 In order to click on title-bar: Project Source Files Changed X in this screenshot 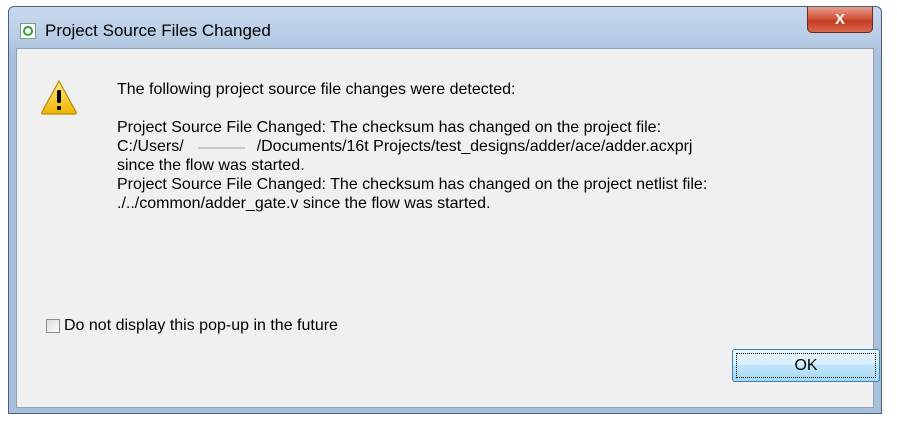, I will do `click(445, 28)`.